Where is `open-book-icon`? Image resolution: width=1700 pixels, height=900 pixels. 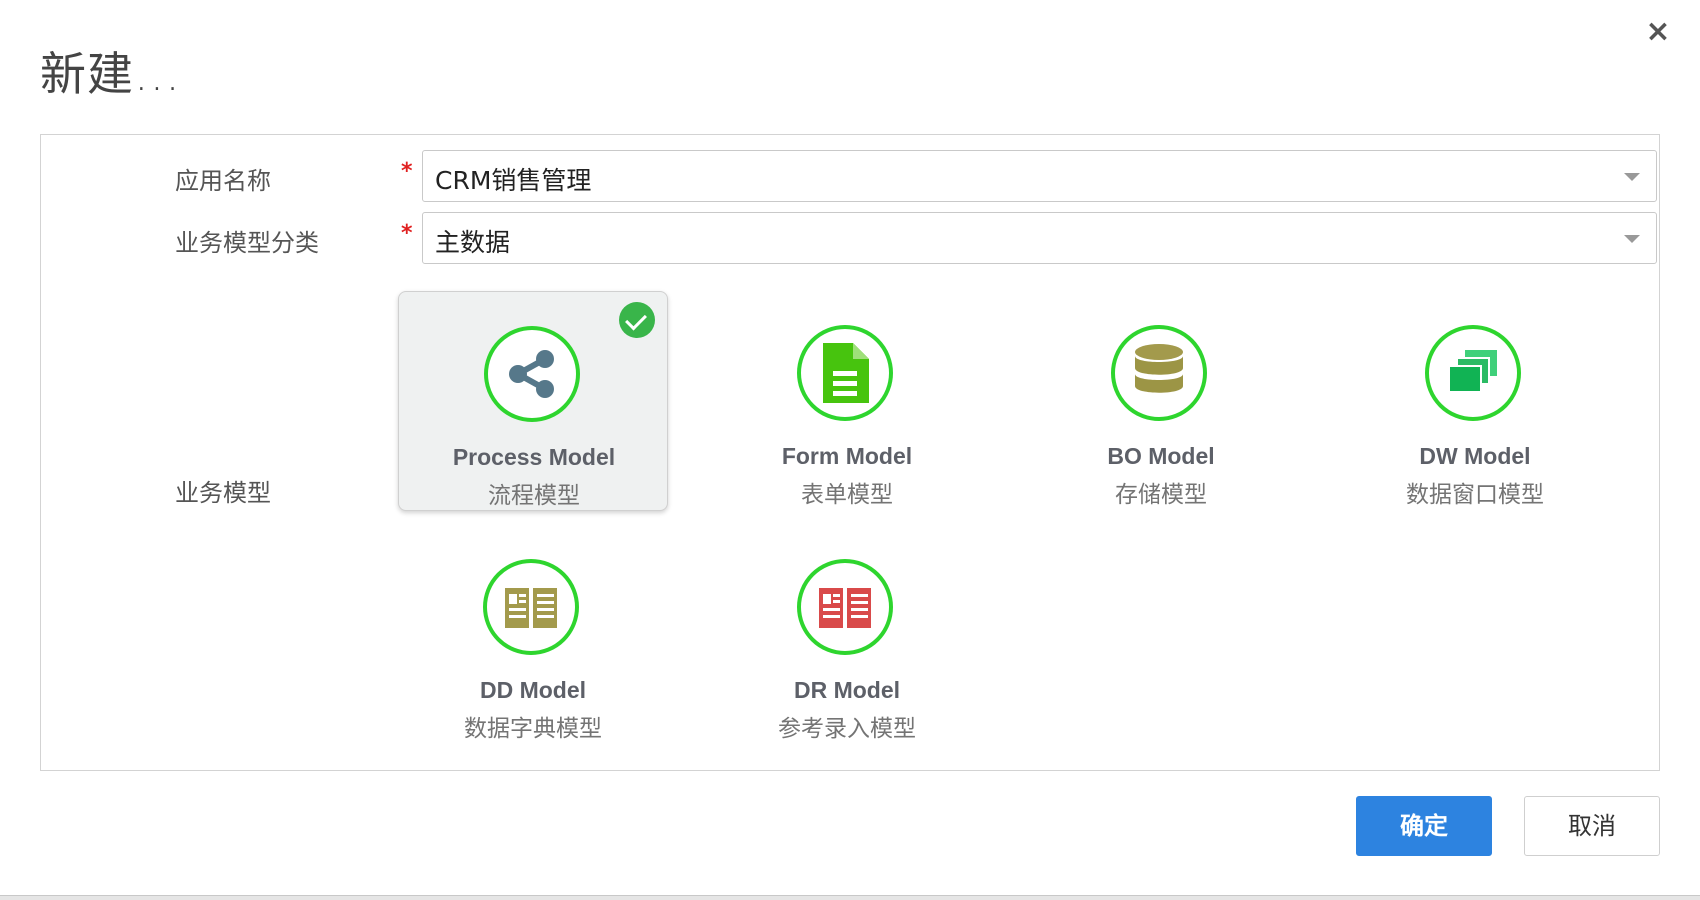
open-book-icon is located at coordinates (531, 607).